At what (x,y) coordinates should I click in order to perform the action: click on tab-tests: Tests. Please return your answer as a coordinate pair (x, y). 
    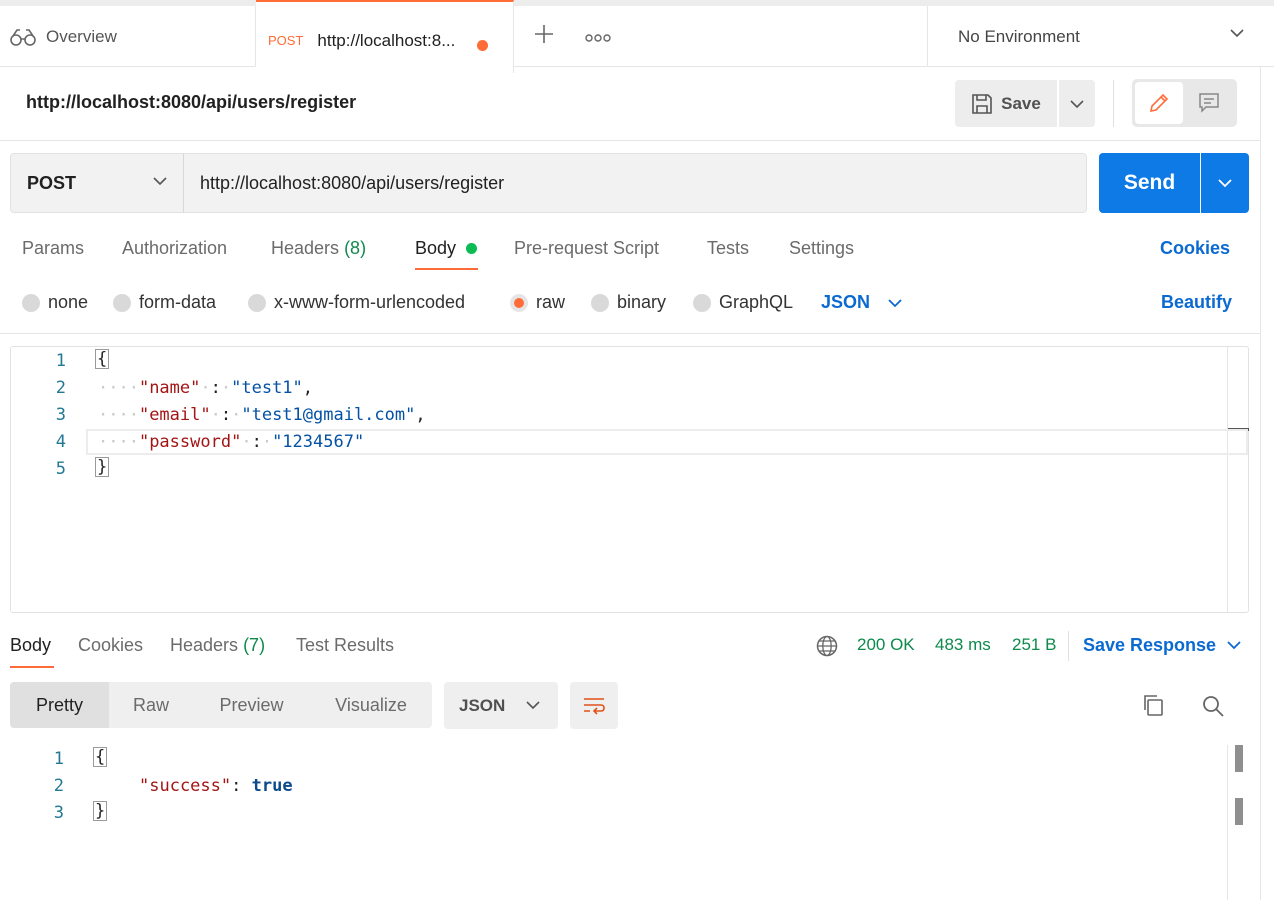
    Looking at the image, I should click on (728, 248).